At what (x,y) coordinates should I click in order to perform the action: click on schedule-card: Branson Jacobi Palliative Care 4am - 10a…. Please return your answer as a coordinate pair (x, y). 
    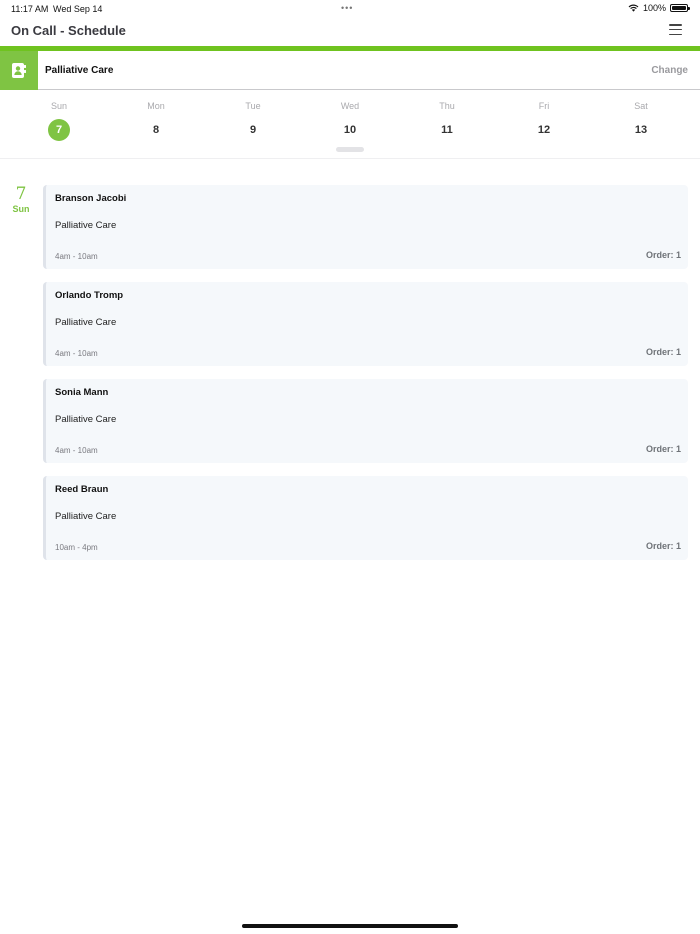
    Looking at the image, I should click on (365, 227).